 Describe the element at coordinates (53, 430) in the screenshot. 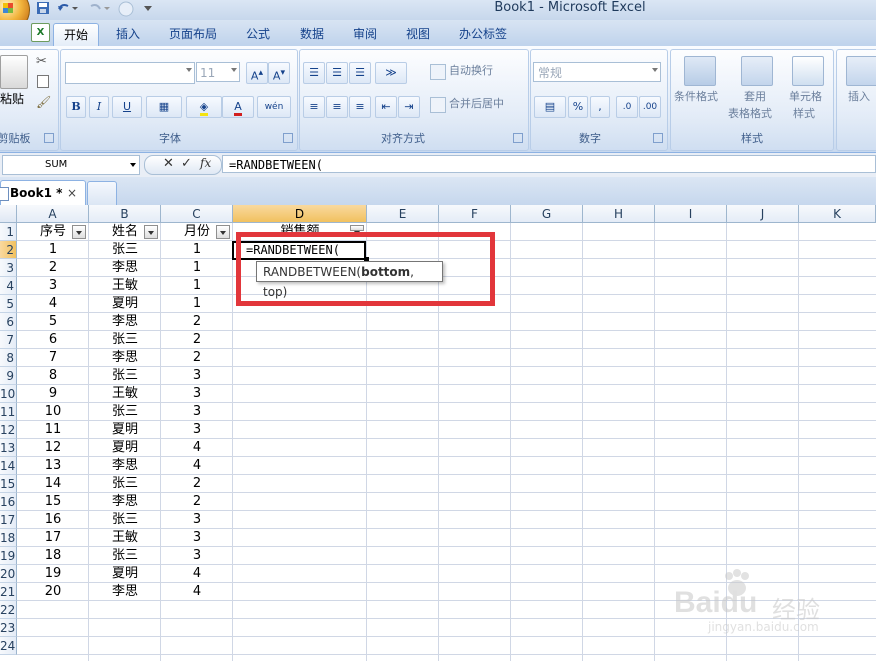

I see `table-cell: 11` at that location.